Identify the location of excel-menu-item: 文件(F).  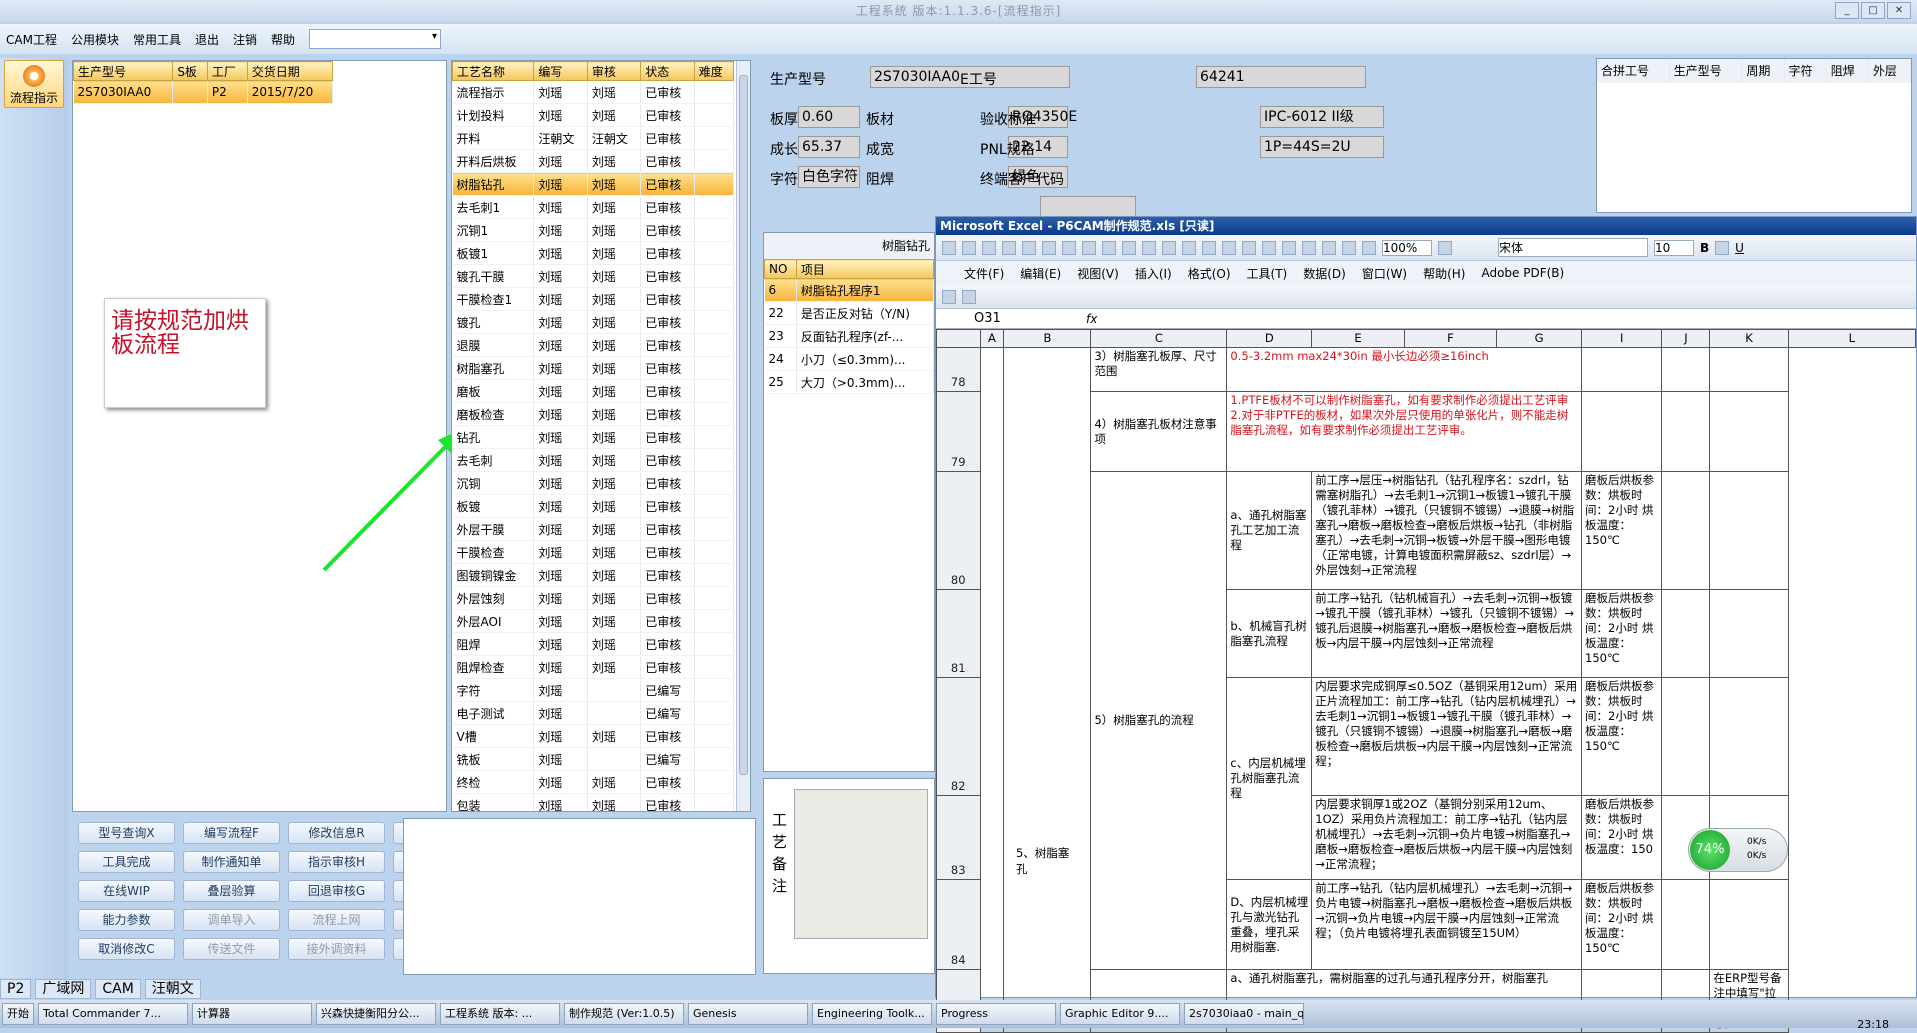
(984, 273).